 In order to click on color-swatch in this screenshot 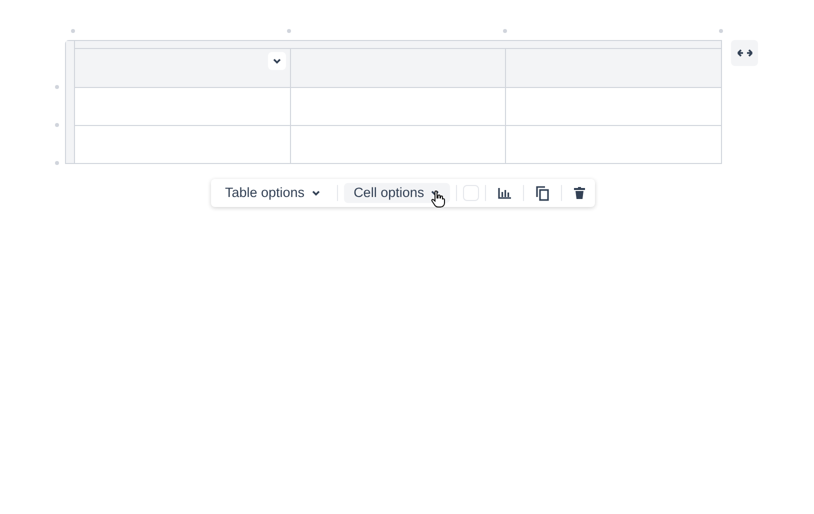, I will do `click(471, 193)`.